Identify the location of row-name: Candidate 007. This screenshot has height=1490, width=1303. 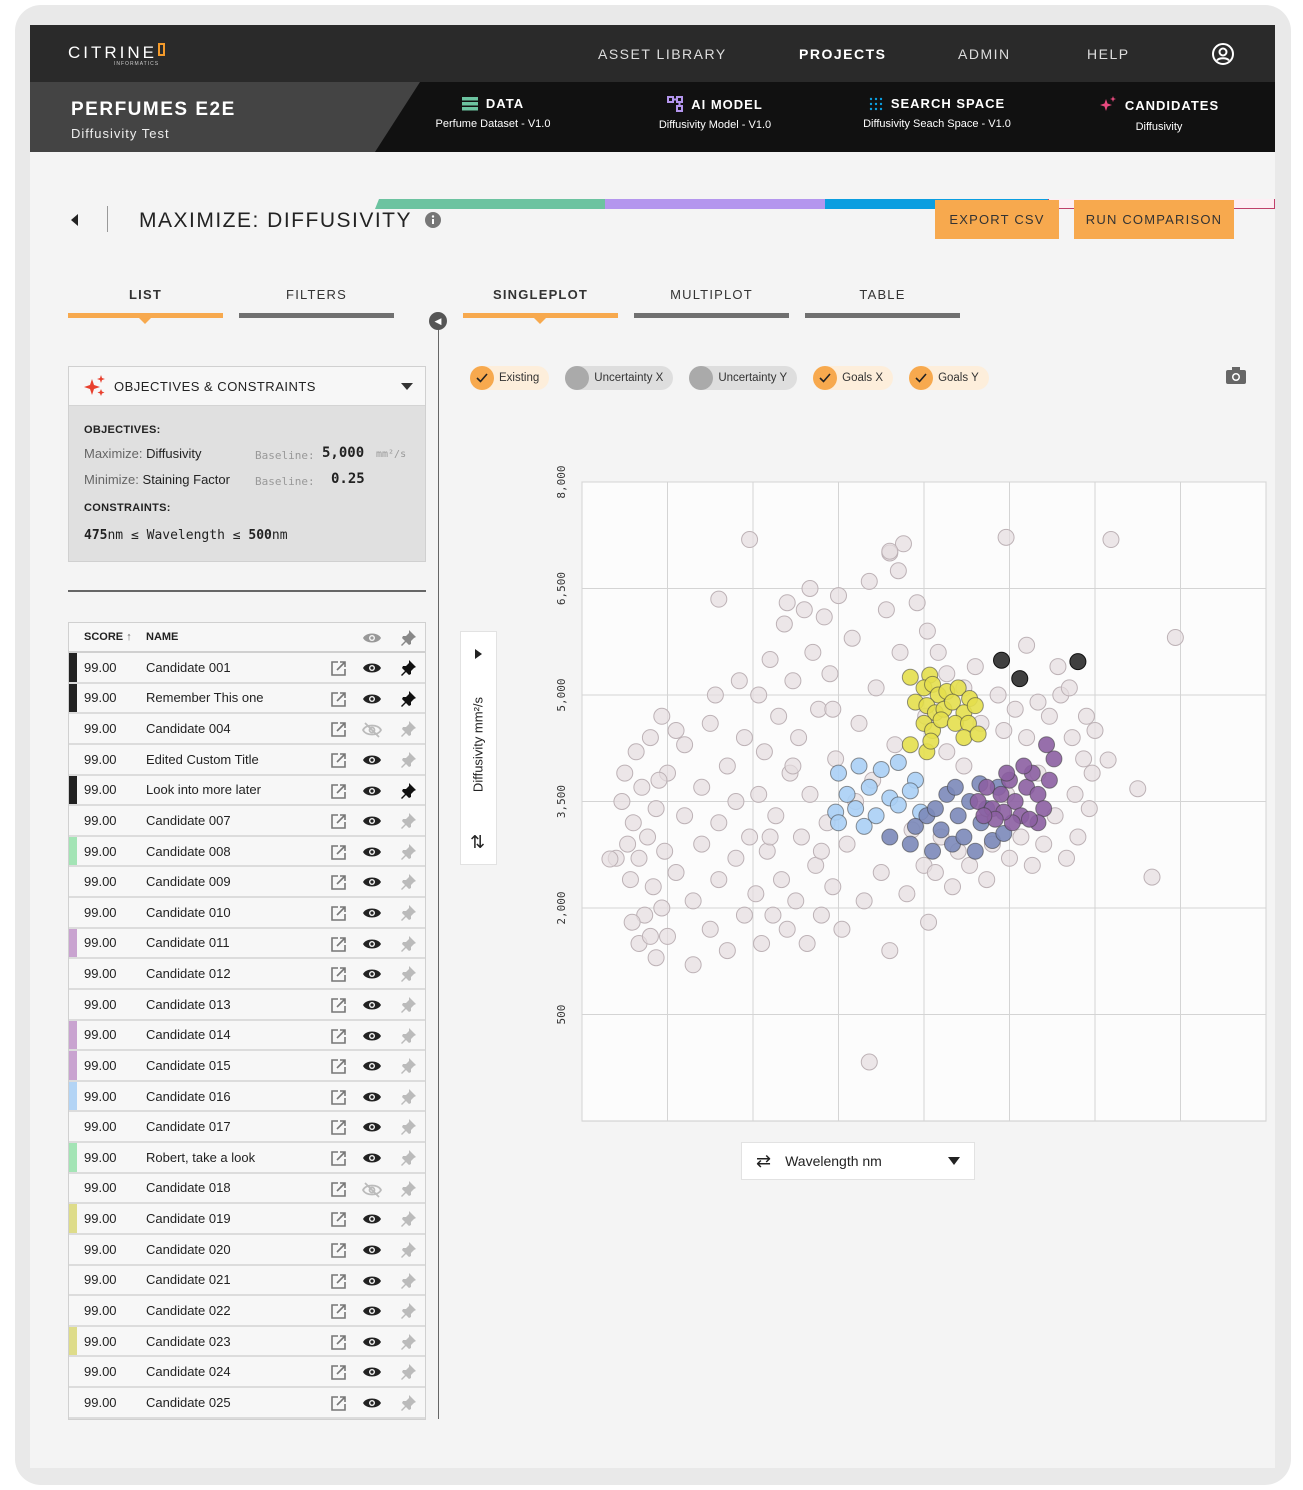
(188, 820).